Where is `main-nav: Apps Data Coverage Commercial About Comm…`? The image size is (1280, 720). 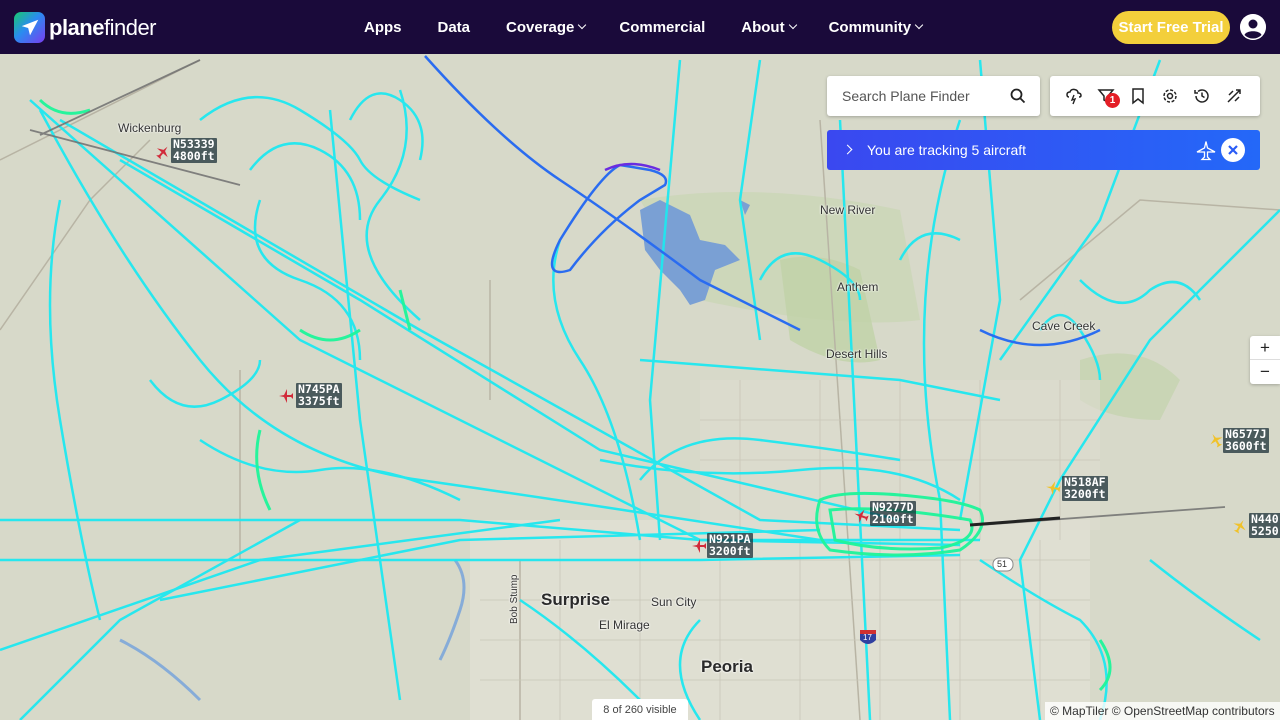 main-nav: Apps Data Coverage Commercial About Comm… is located at coordinates (644, 27).